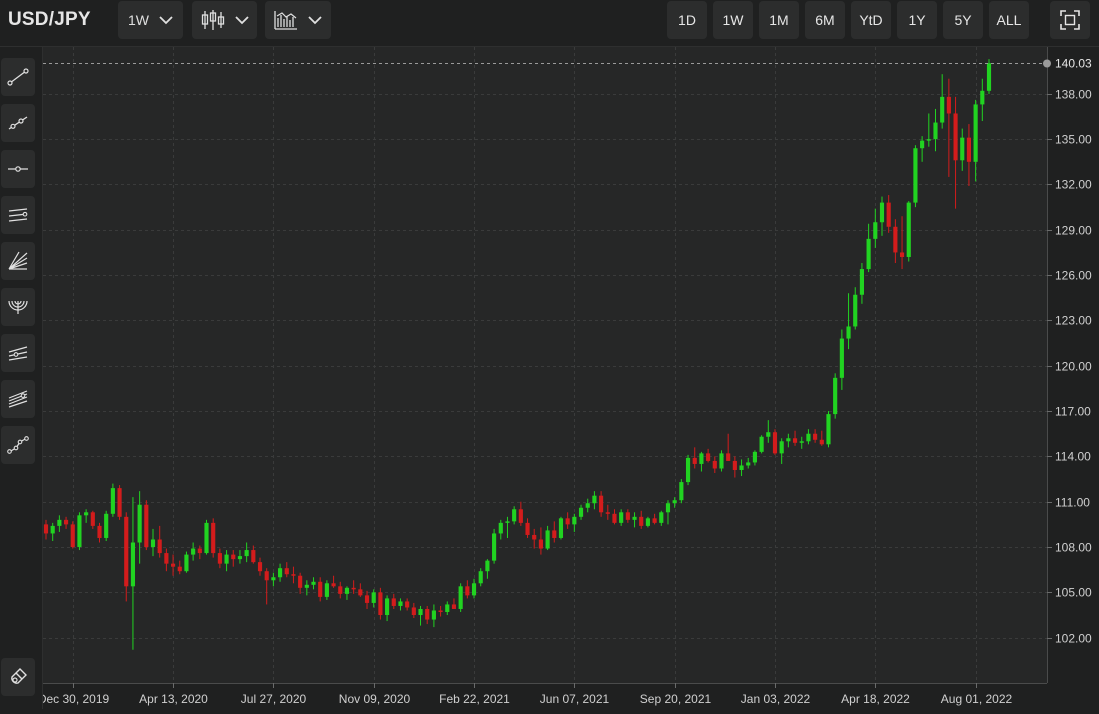 This screenshot has width=1099, height=714. Describe the element at coordinates (1073, 457) in the screenshot. I see `price-tick-label: 114.00` at that location.